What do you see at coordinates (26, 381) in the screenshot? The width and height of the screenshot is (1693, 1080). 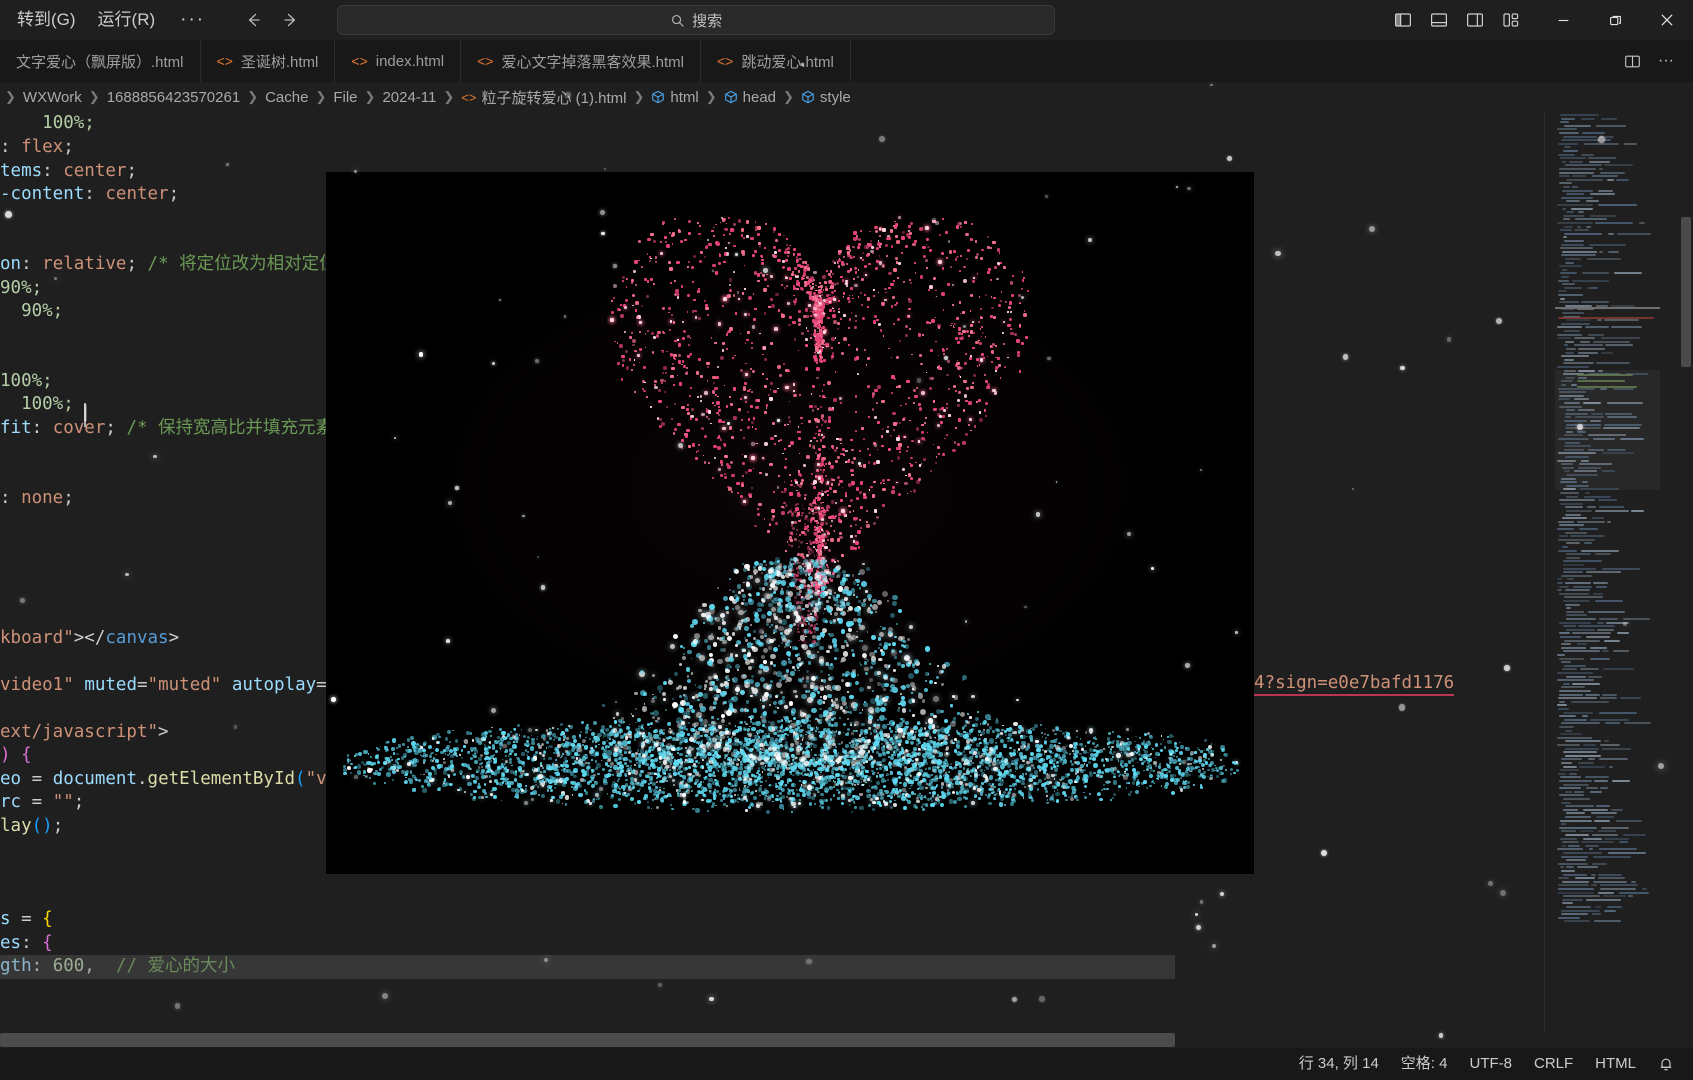 I see `code-line-7: 100%;` at bounding box center [26, 381].